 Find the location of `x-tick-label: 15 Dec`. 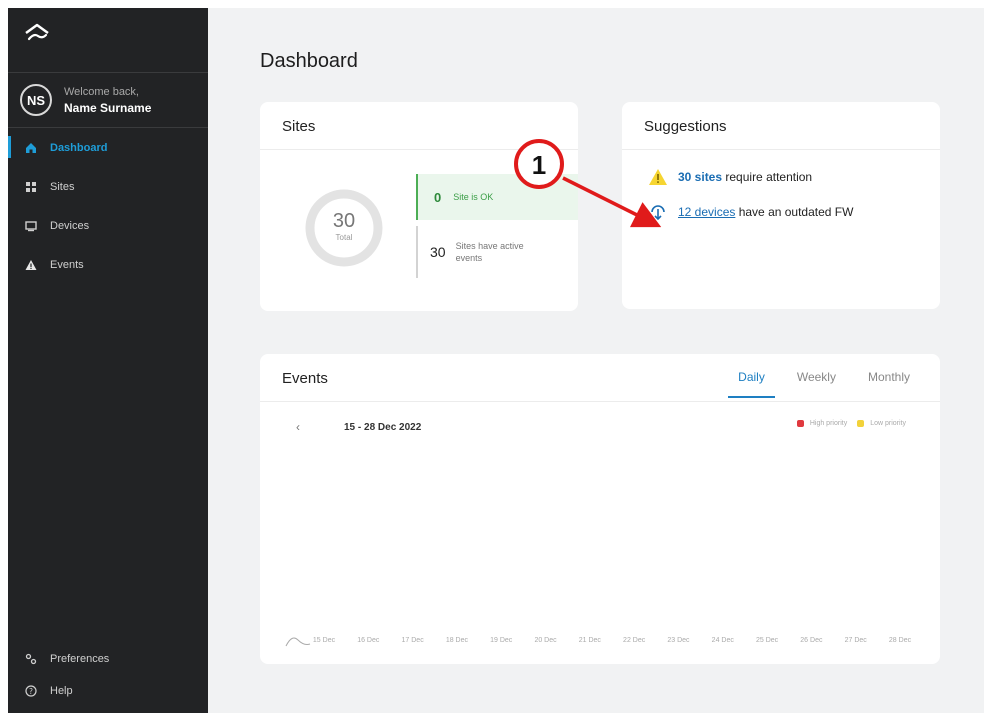

x-tick-label: 15 Dec is located at coordinates (324, 640).